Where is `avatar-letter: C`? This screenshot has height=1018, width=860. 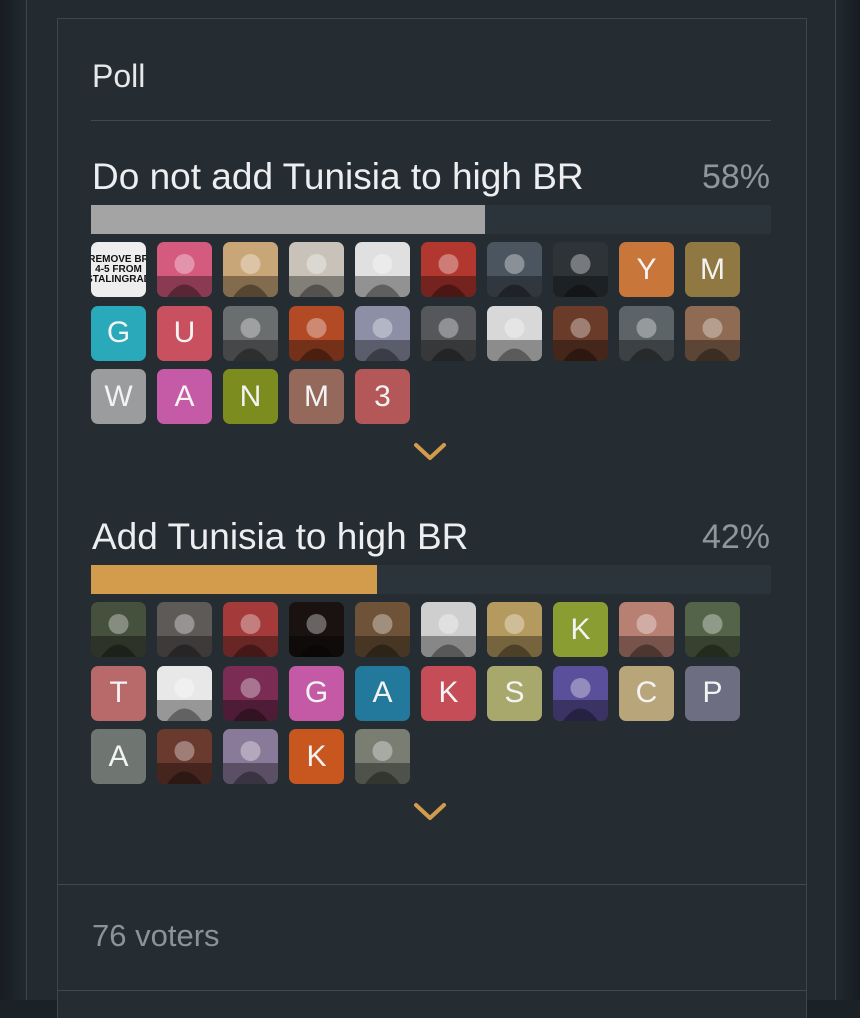 avatar-letter: C is located at coordinates (646, 693).